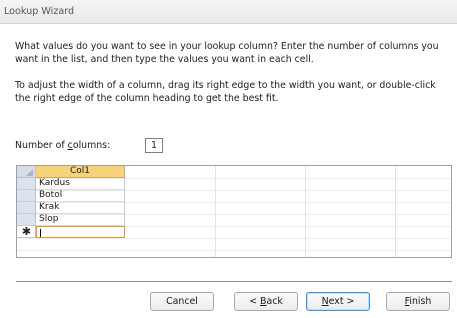 This screenshot has width=457, height=318. Describe the element at coordinates (274, 301) in the screenshot. I see `button-label-part: ack` at that location.